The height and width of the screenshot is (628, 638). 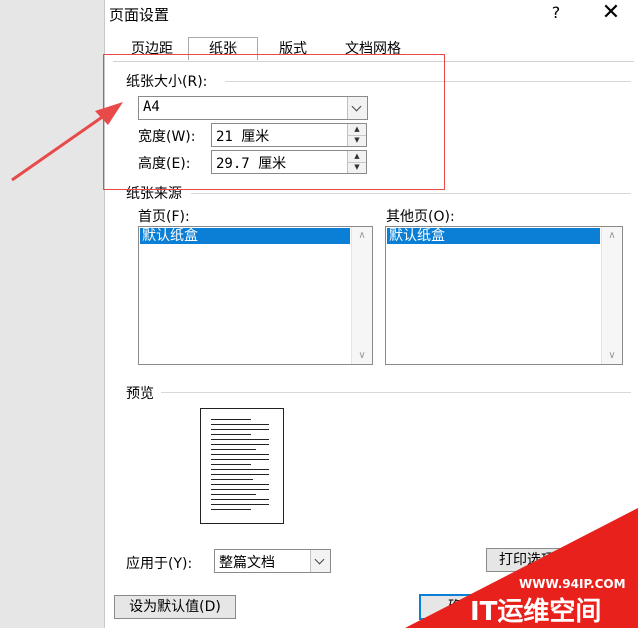 I want to click on watermark-url: WWW.94IP.COM, so click(x=572, y=584).